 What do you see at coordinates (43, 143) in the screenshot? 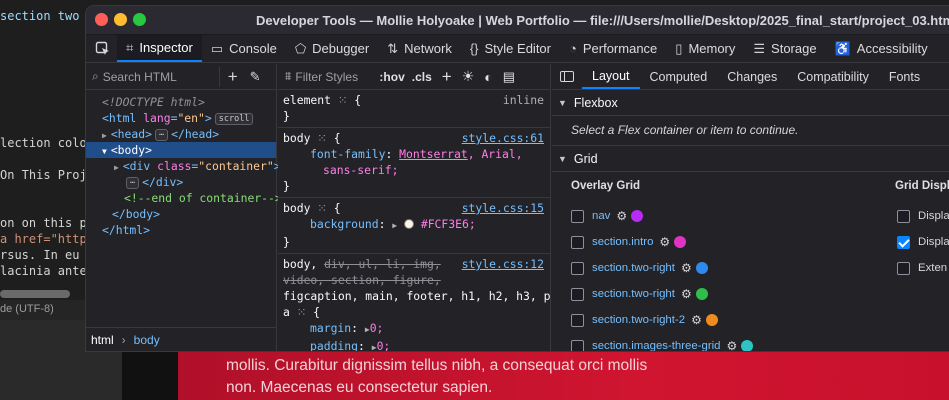
I see `editor-line: lection colo` at bounding box center [43, 143].